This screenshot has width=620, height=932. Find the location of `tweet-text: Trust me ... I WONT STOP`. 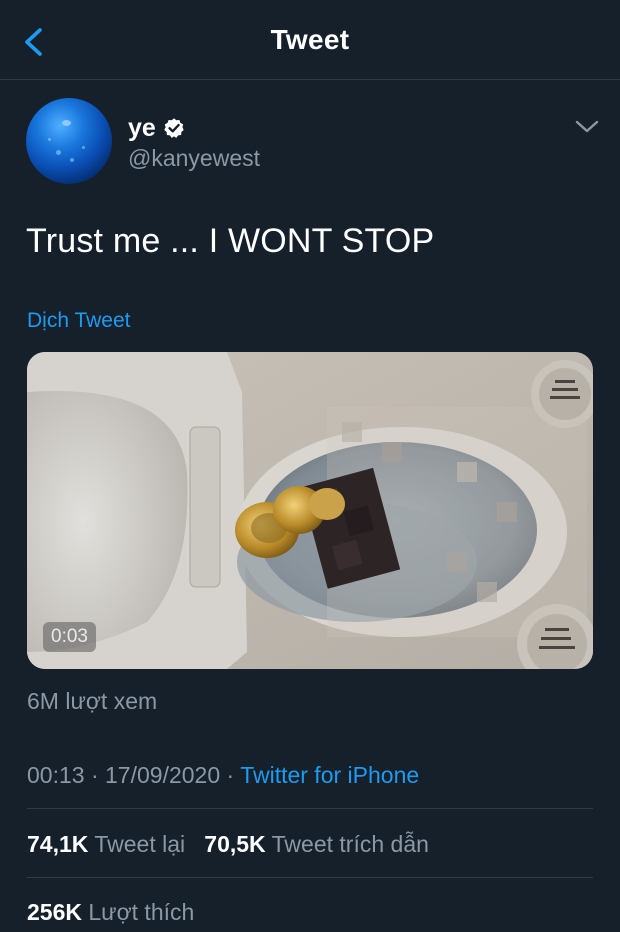

tweet-text: Trust me ... I WONT STOP is located at coordinates (230, 241).